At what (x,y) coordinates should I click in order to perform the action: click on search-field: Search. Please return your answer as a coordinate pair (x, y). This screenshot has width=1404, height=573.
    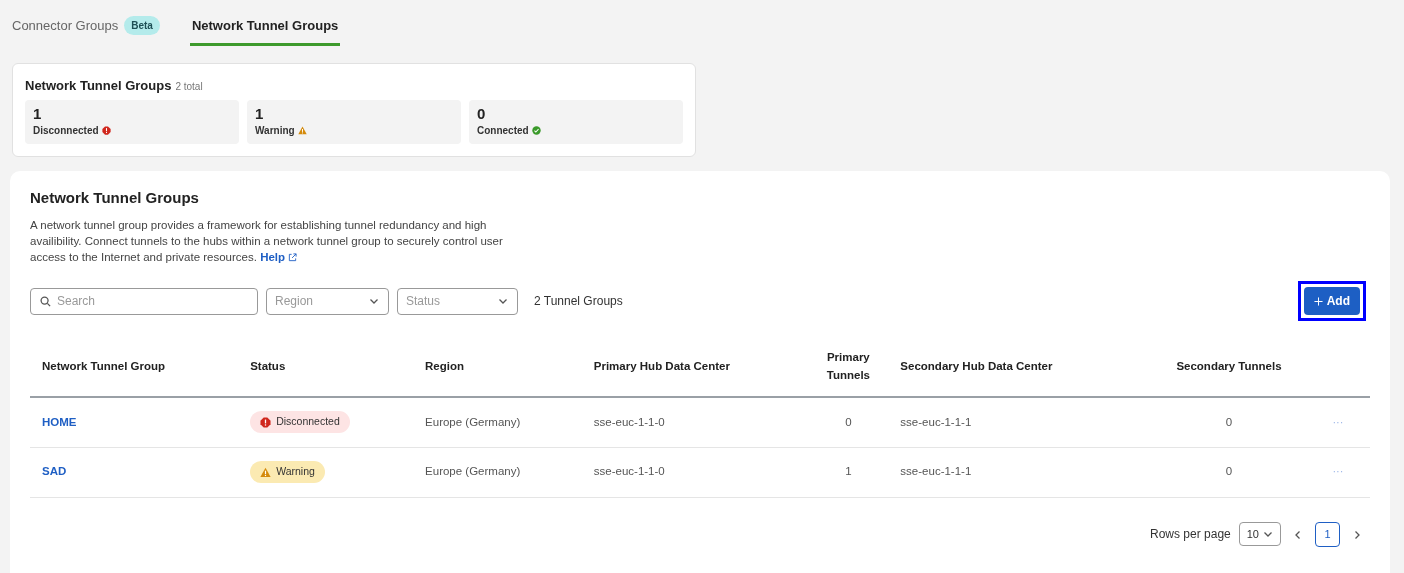
    Looking at the image, I should click on (144, 301).